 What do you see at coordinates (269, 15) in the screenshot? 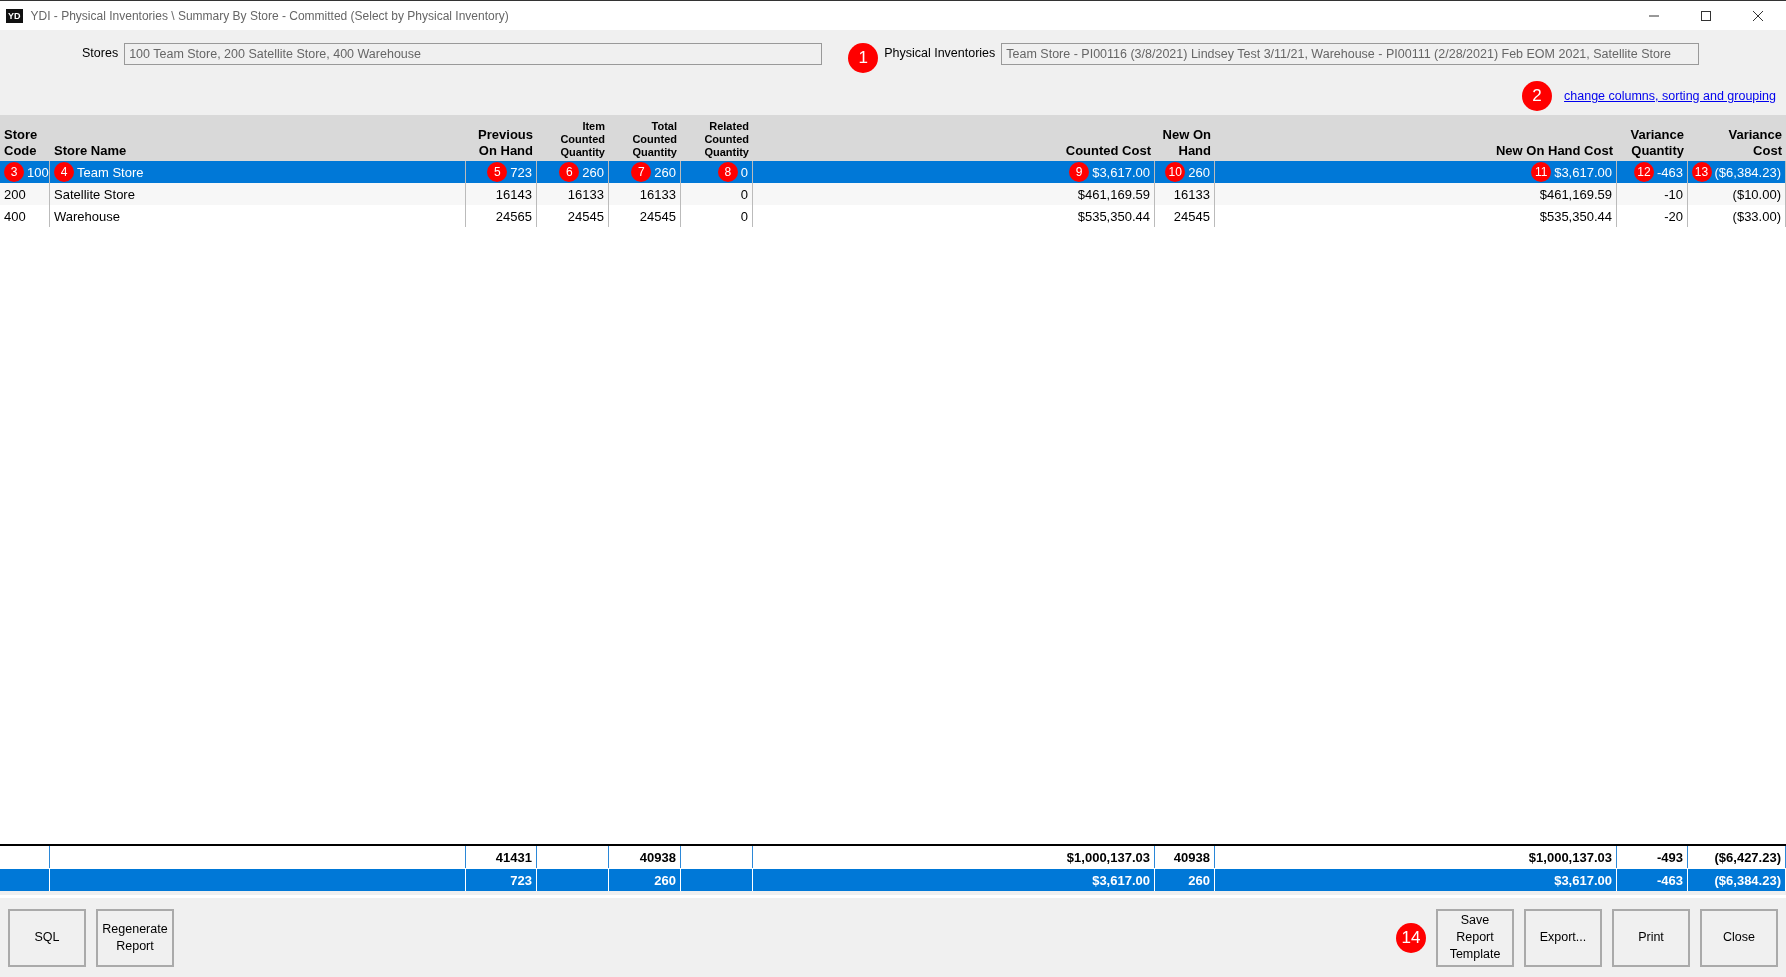
I see `window-title: YDI - Physical Inventories \ Summary By Store - Committed (Select by Physical Inventory)` at bounding box center [269, 15].